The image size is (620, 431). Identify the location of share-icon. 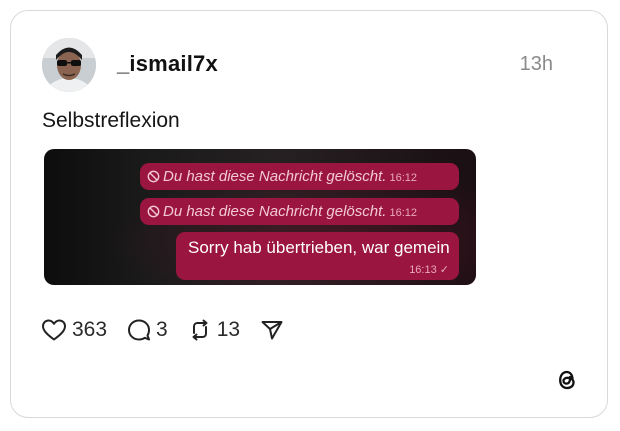
(272, 330).